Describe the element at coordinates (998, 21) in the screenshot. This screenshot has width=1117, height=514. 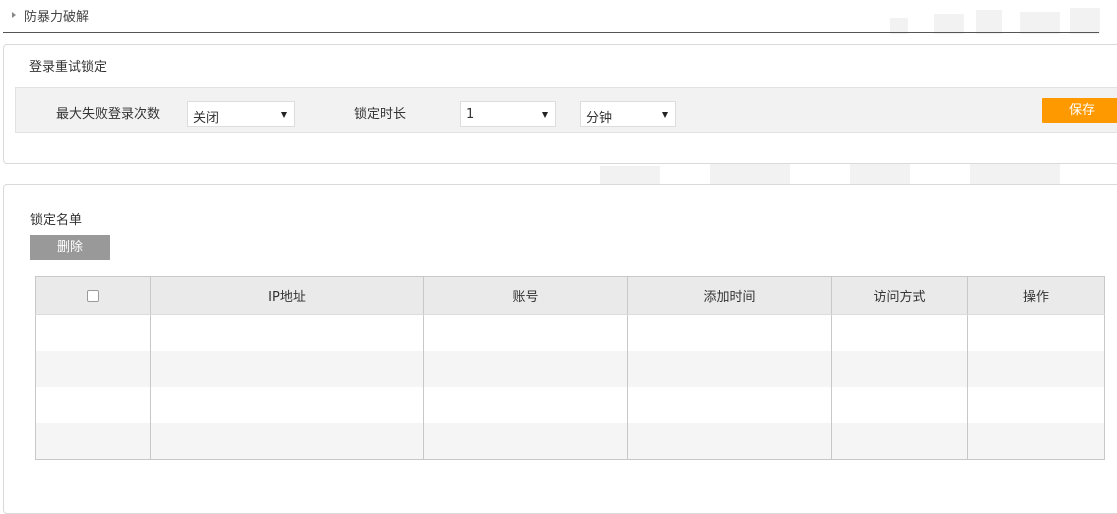
I see `background-skyline` at that location.